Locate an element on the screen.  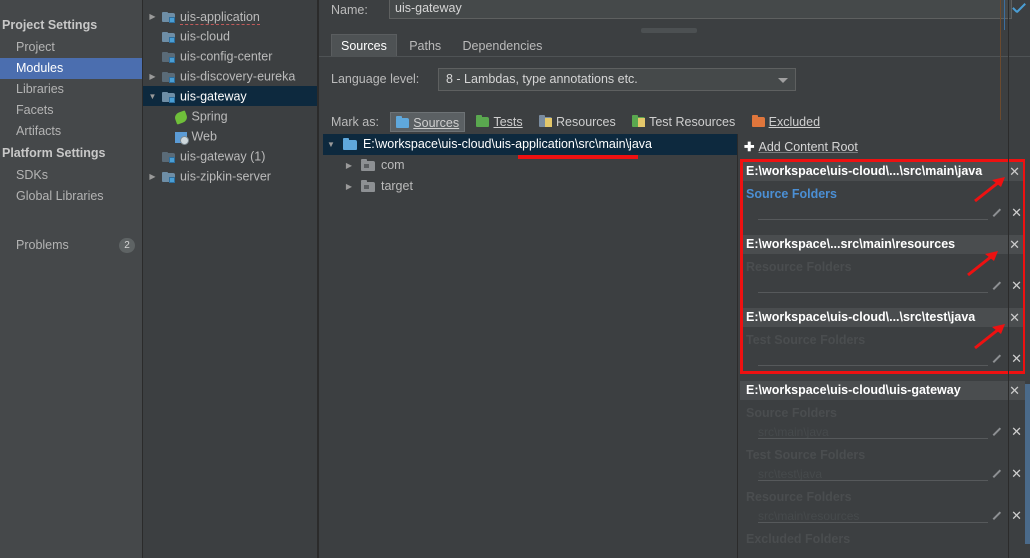
tree-item-uis-gateway: ▼ uis-gateway is located at coordinates (230, 96).